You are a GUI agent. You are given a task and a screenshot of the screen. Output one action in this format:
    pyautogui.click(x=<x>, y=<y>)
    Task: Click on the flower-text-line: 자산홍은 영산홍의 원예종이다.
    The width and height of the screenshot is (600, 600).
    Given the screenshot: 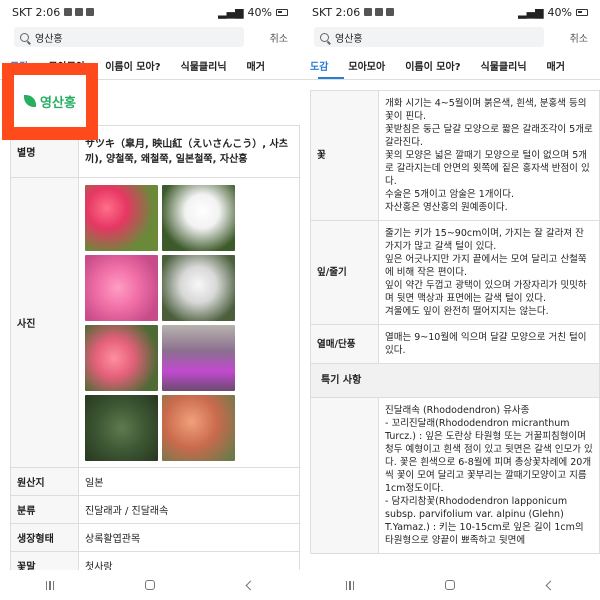 What is the action you would take?
    pyautogui.click(x=446, y=207)
    